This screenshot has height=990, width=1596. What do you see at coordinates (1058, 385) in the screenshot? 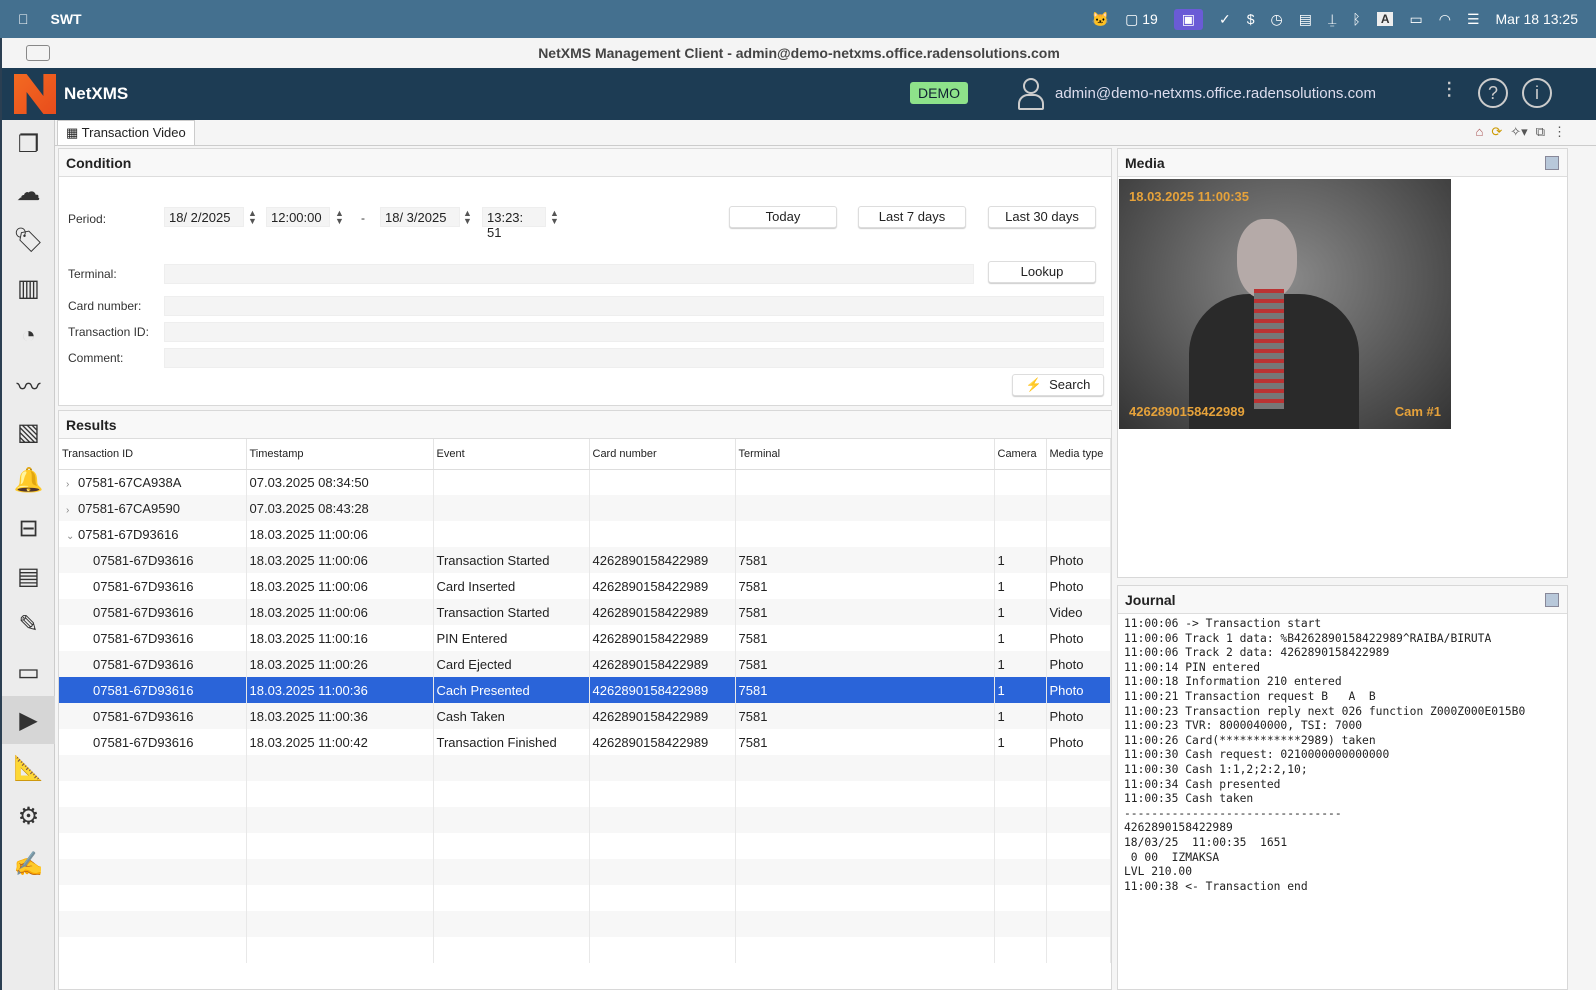
I see `search-button: ⚡ Search` at bounding box center [1058, 385].